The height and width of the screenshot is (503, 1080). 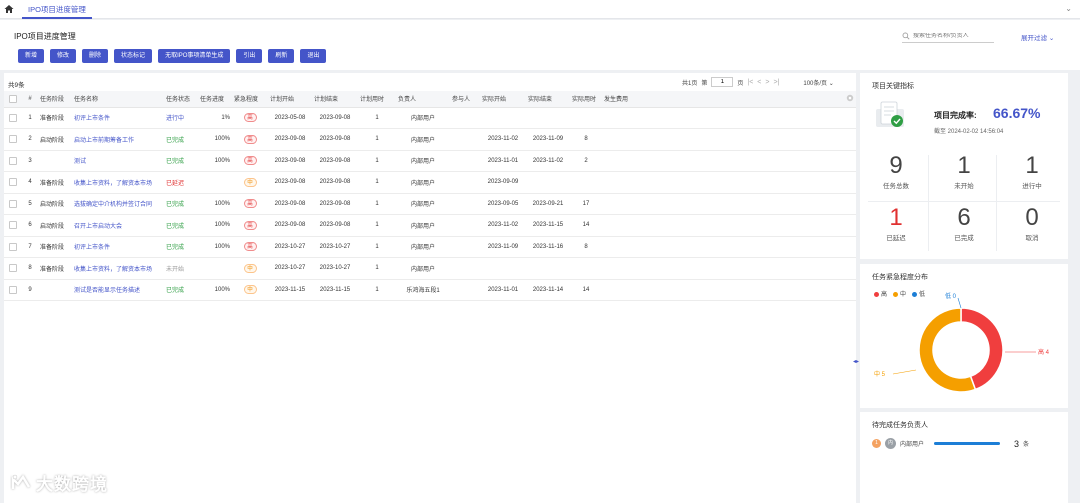 What do you see at coordinates (776, 82) in the screenshot?
I see `last-page-icon: >|` at bounding box center [776, 82].